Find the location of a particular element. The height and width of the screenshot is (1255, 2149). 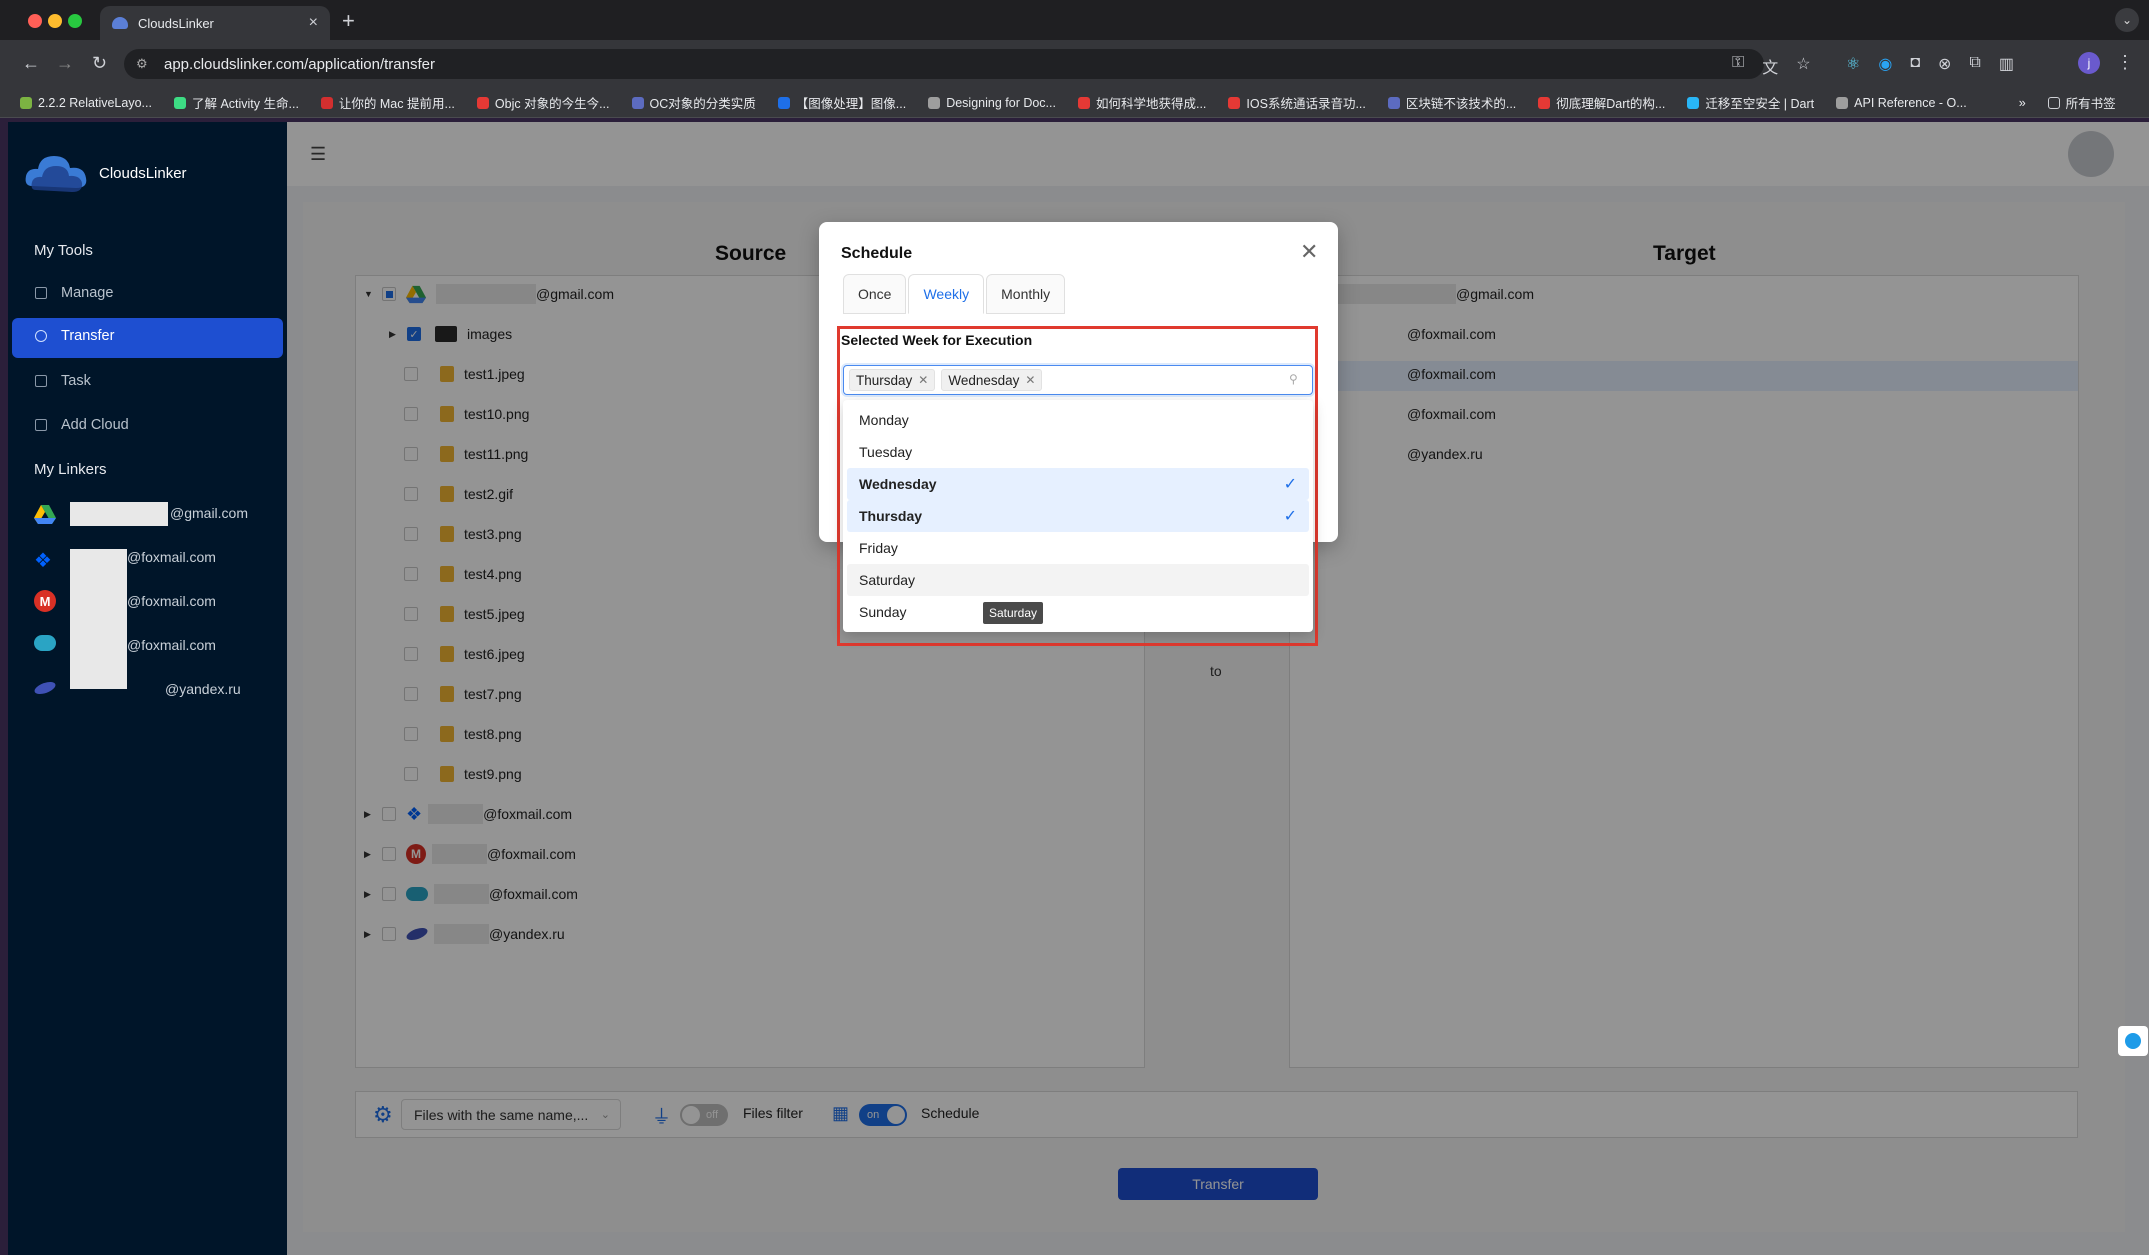

extension-x-icon: ⊗ is located at coordinates (1944, 64).